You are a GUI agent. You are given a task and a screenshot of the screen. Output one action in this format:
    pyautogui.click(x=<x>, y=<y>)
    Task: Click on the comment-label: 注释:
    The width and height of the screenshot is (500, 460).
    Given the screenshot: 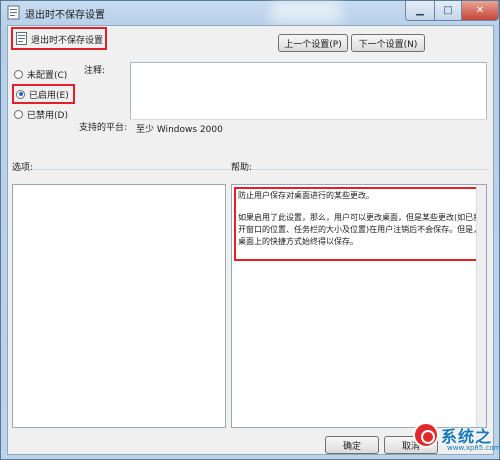 What is the action you would take?
    pyautogui.click(x=95, y=71)
    